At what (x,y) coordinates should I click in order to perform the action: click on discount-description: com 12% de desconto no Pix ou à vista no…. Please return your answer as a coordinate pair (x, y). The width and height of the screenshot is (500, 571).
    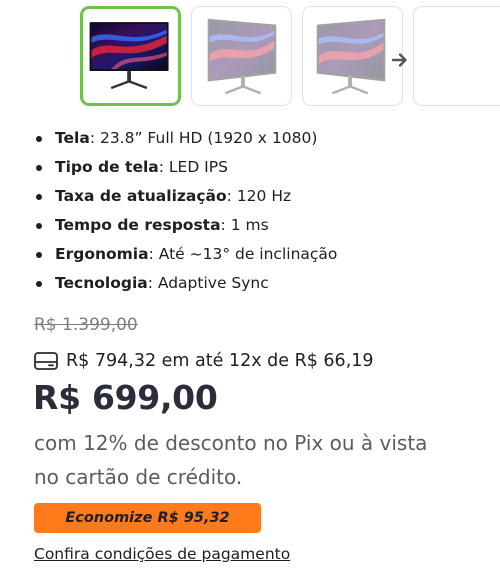
    Looking at the image, I should click on (231, 460).